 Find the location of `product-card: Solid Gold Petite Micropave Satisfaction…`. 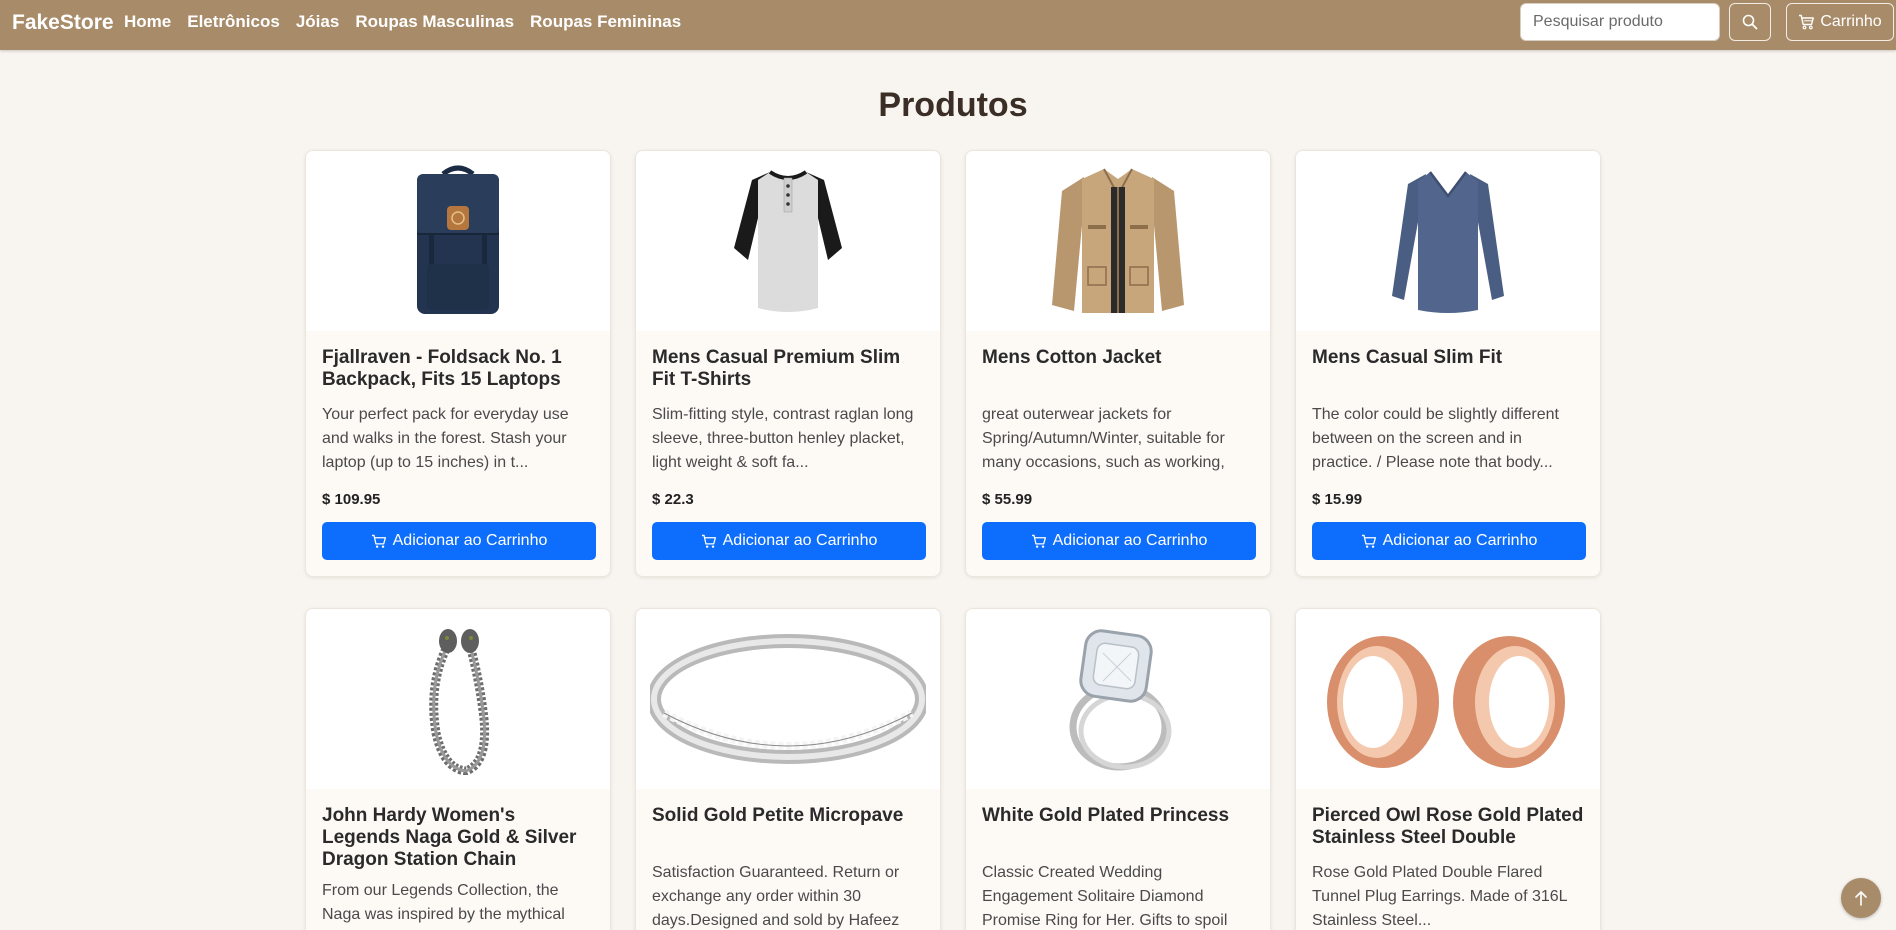

product-card: Solid Gold Petite Micropave Satisfaction… is located at coordinates (788, 769).